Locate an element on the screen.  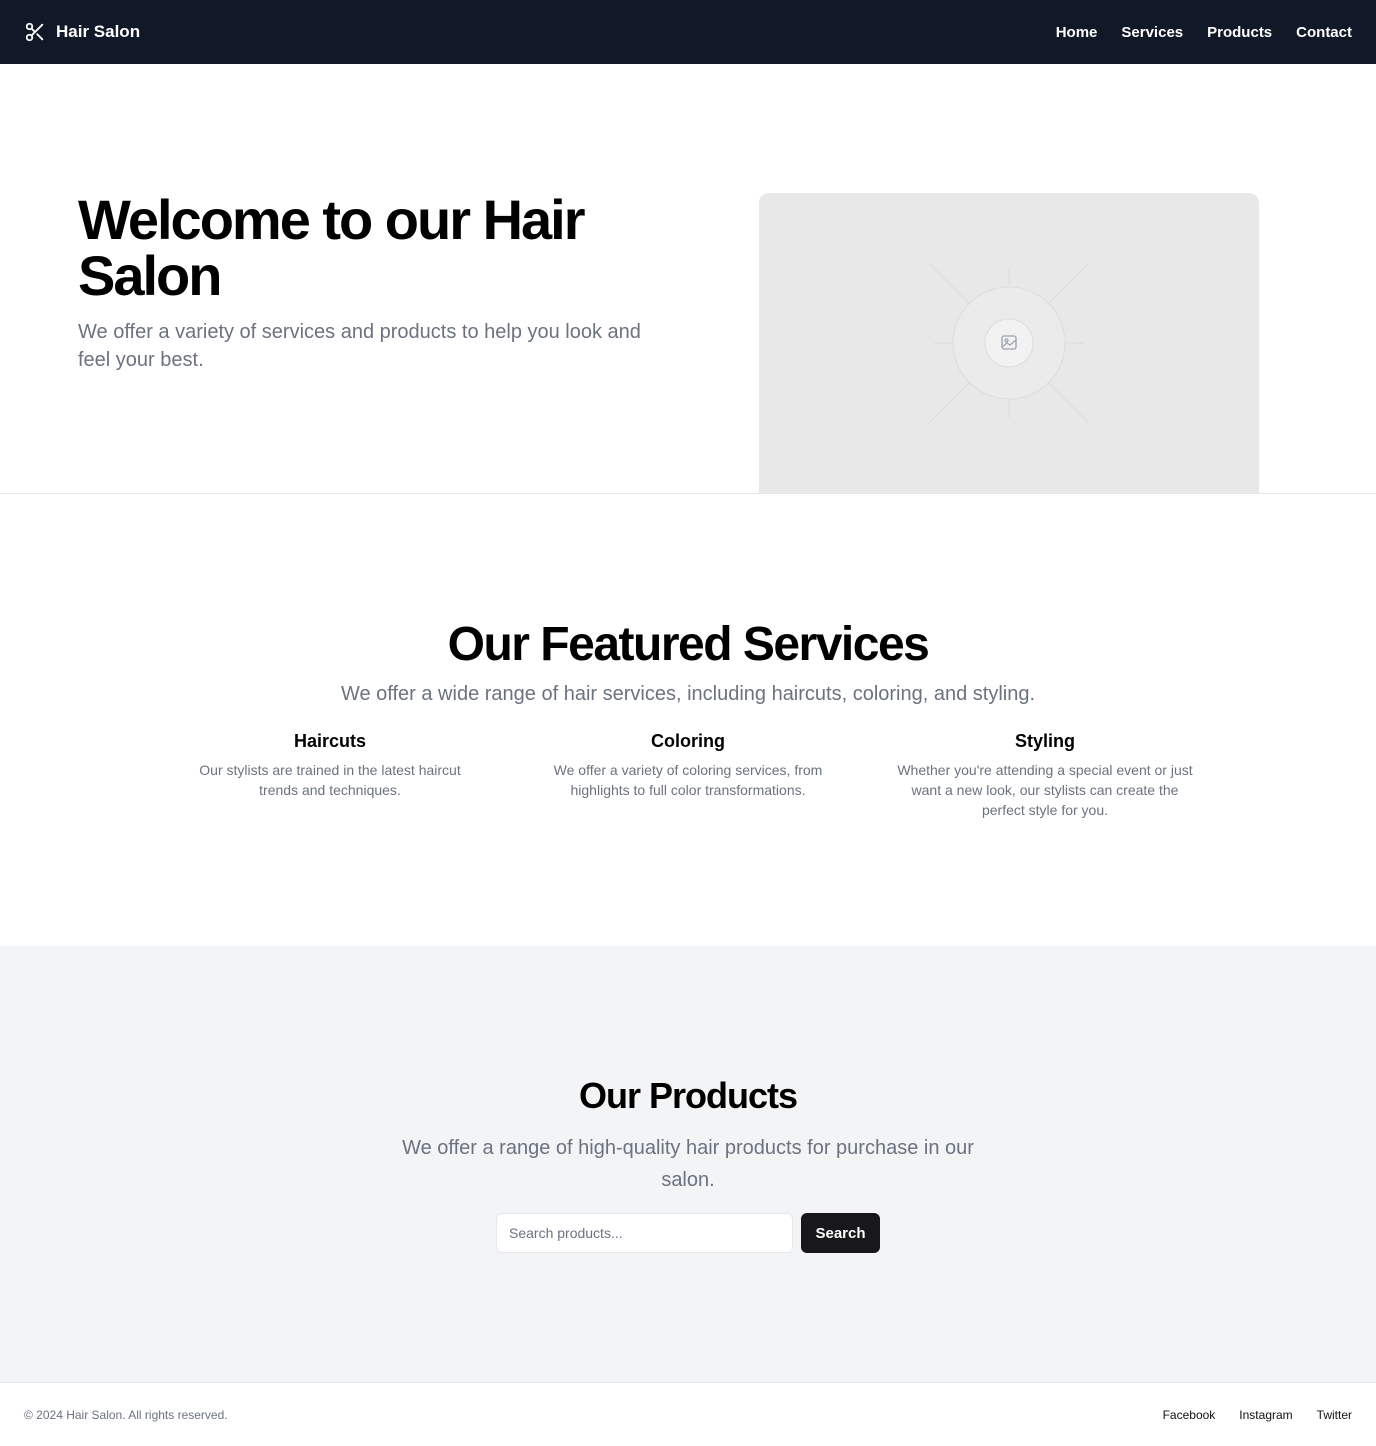
copyright-text: © 2024 Hair Salon. All rights reserved. is located at coordinates (126, 1414).